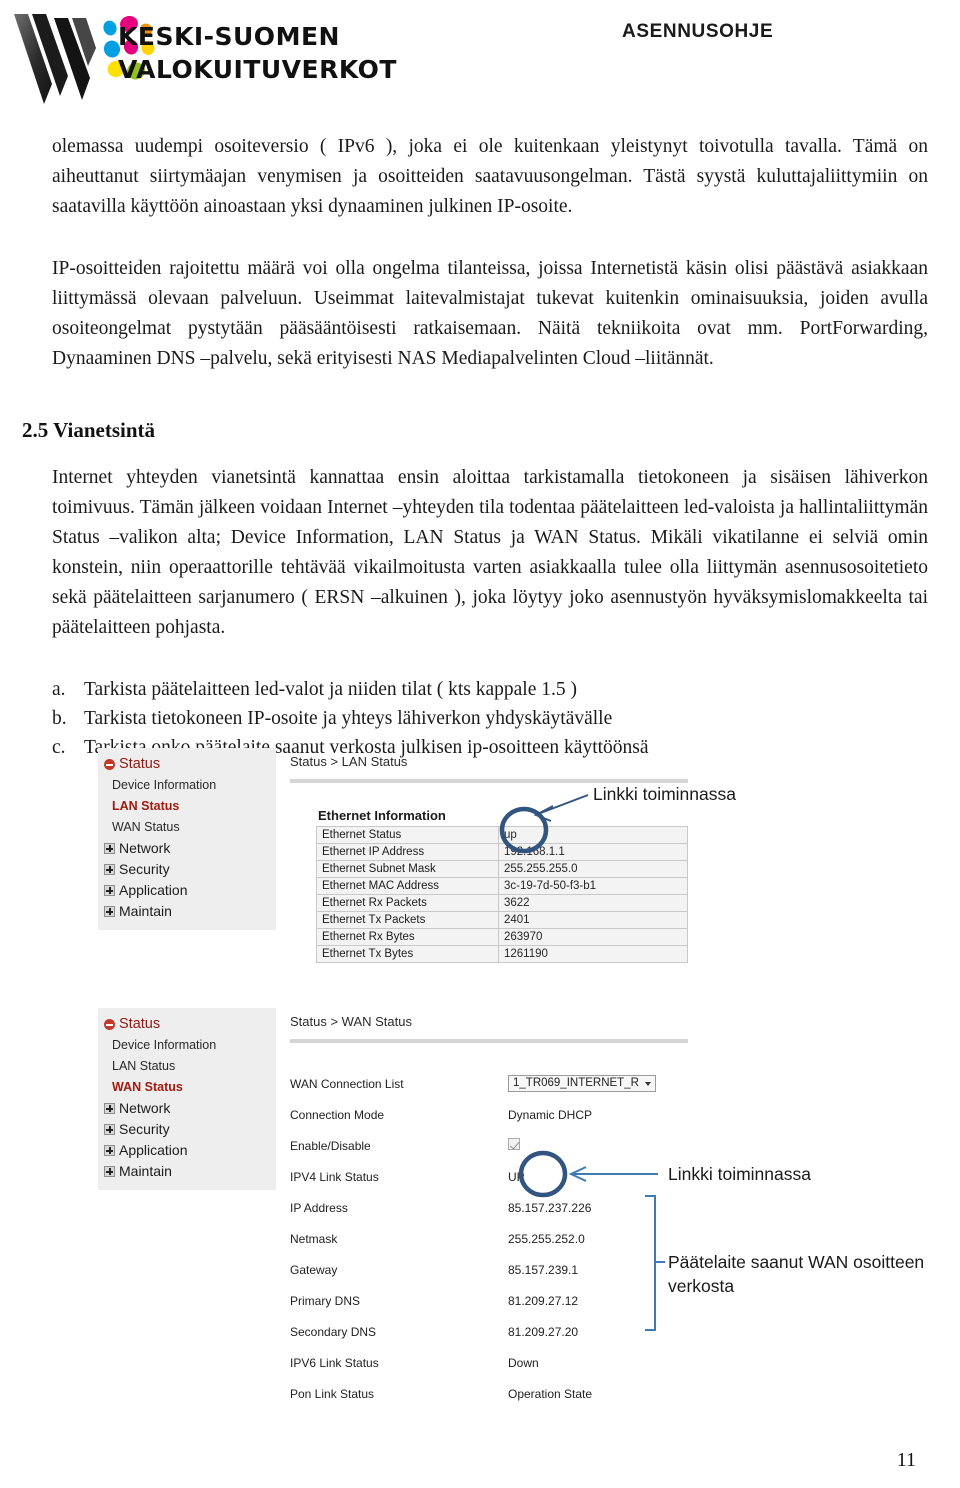 This screenshot has height=1488, width=960. What do you see at coordinates (490, 1145) in the screenshot?
I see `field-enable-disable: Enable/Disable` at bounding box center [490, 1145].